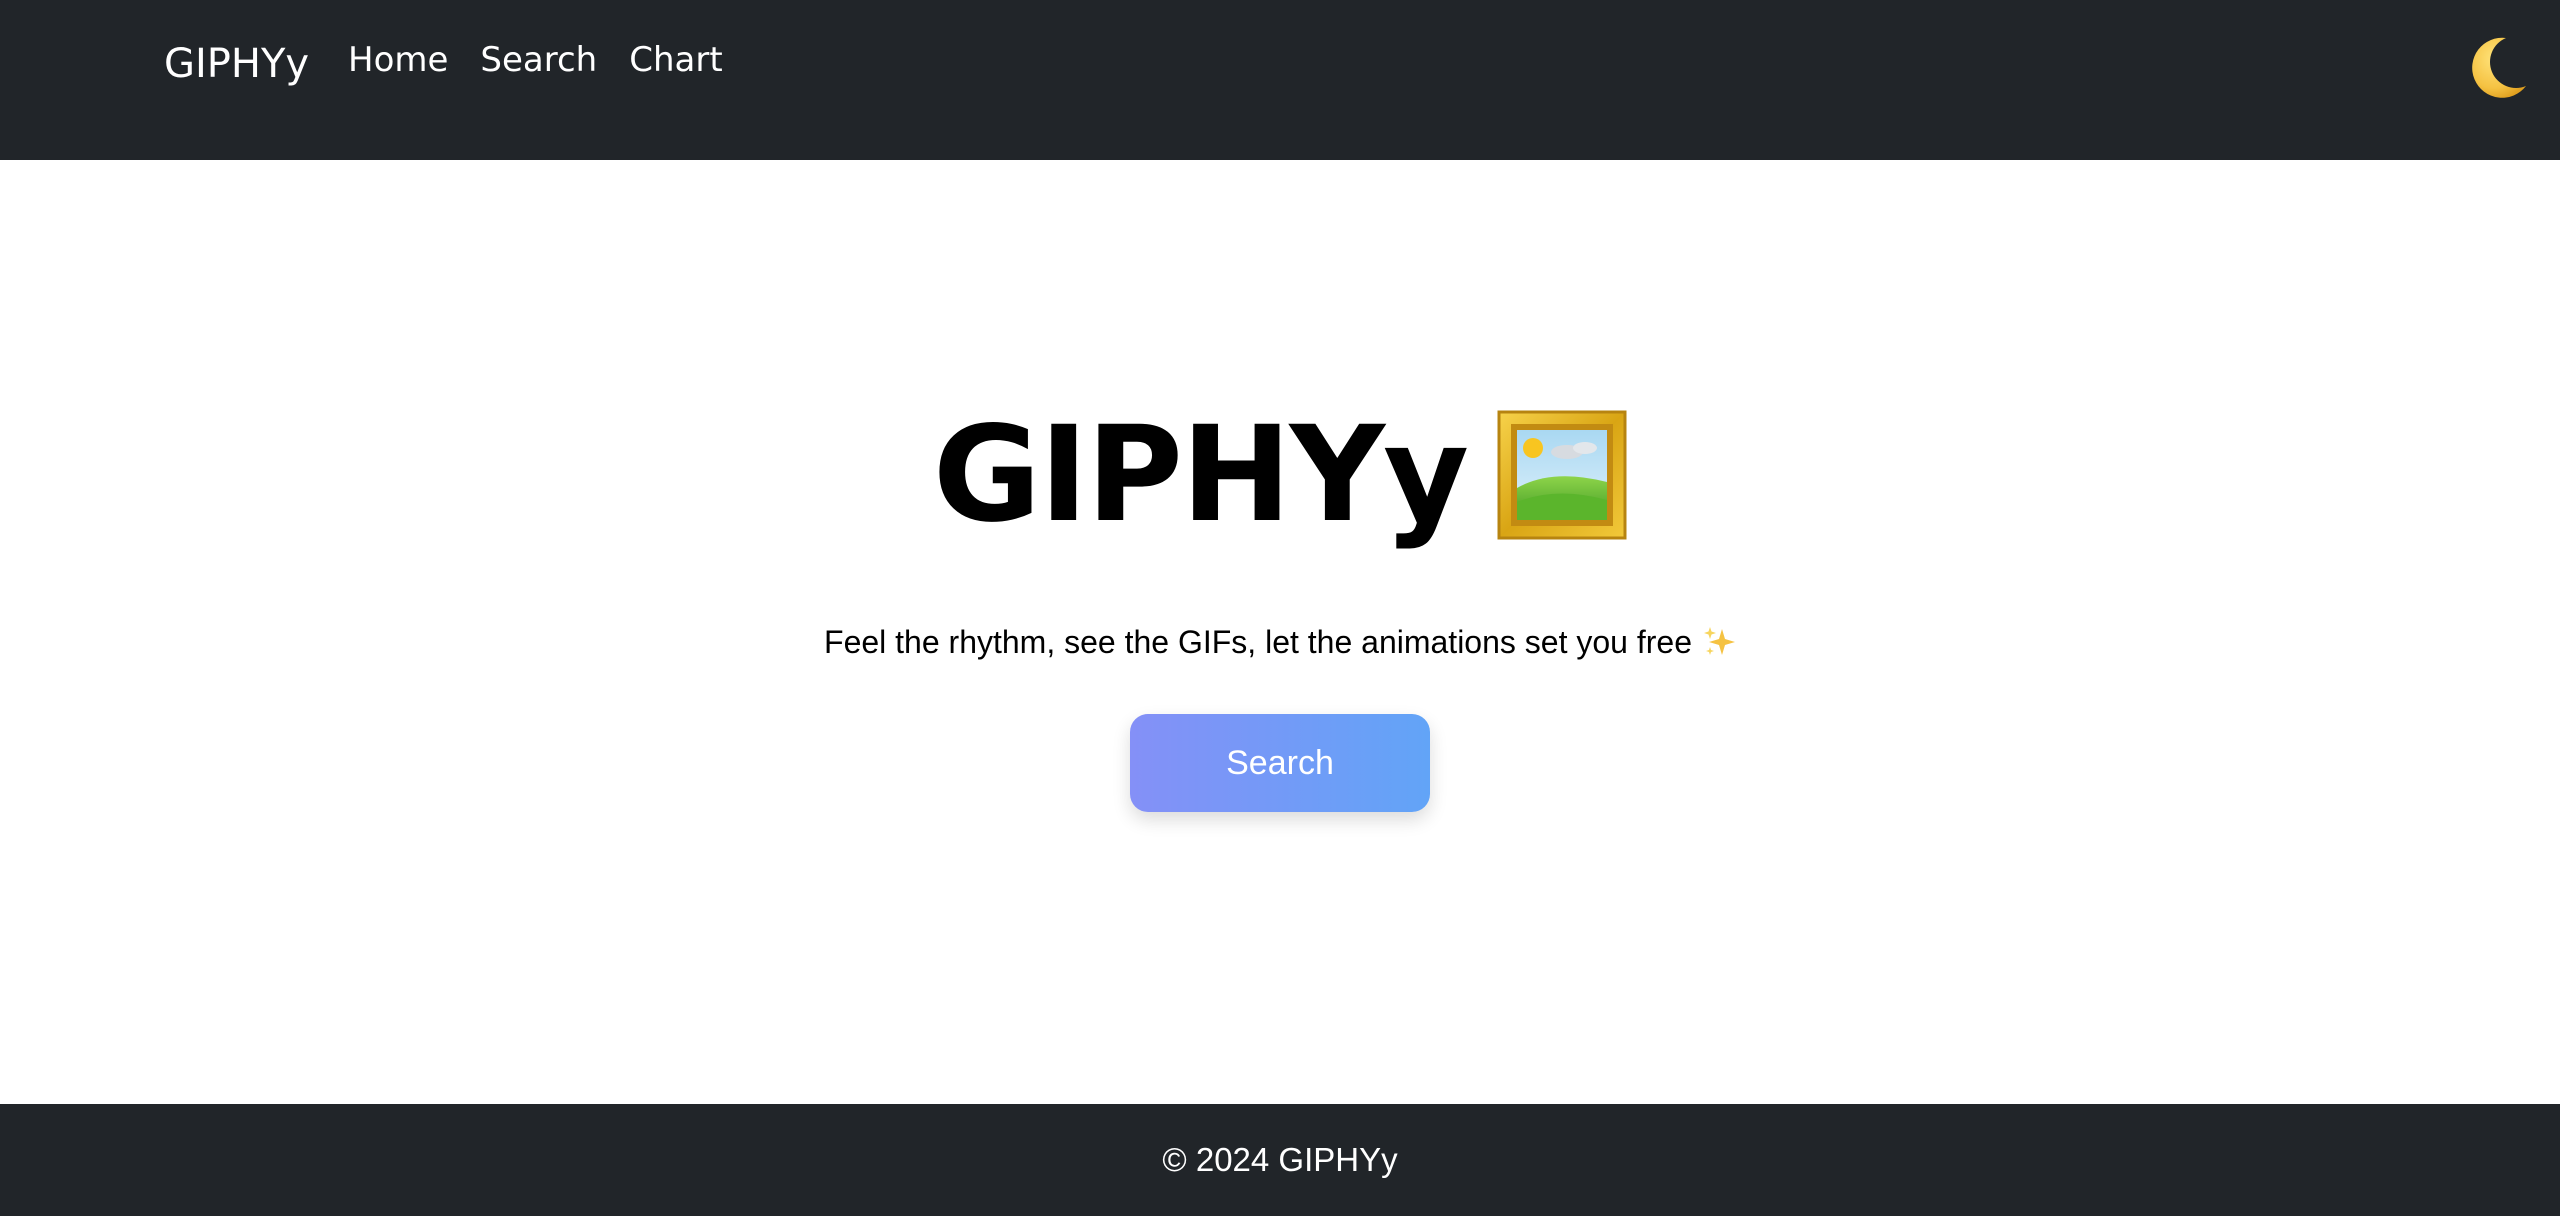 The height and width of the screenshot is (1216, 2560). I want to click on footer-copyright: © 2024 GIPHYy, so click(1280, 1159).